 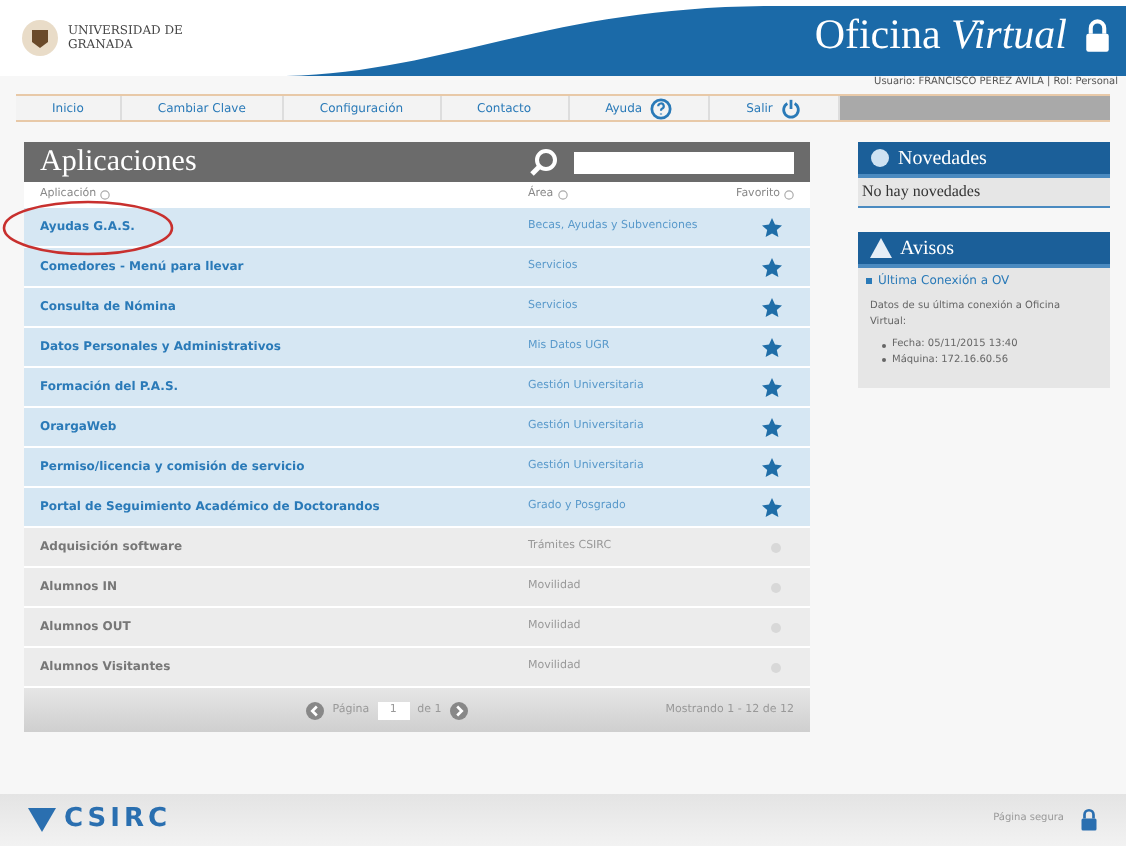 I want to click on news-title: Novedades, so click(x=942, y=159).